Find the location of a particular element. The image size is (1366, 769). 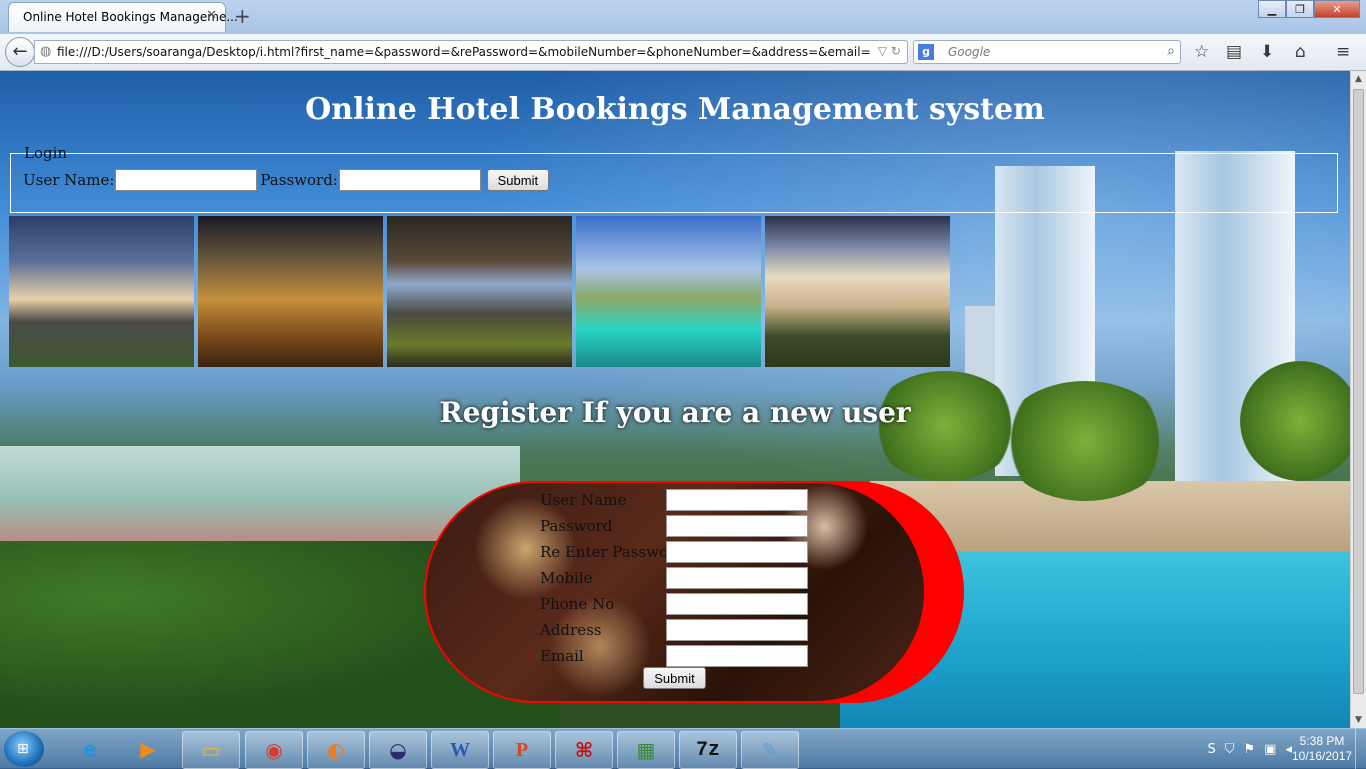

register-label: Password is located at coordinates (576, 526).